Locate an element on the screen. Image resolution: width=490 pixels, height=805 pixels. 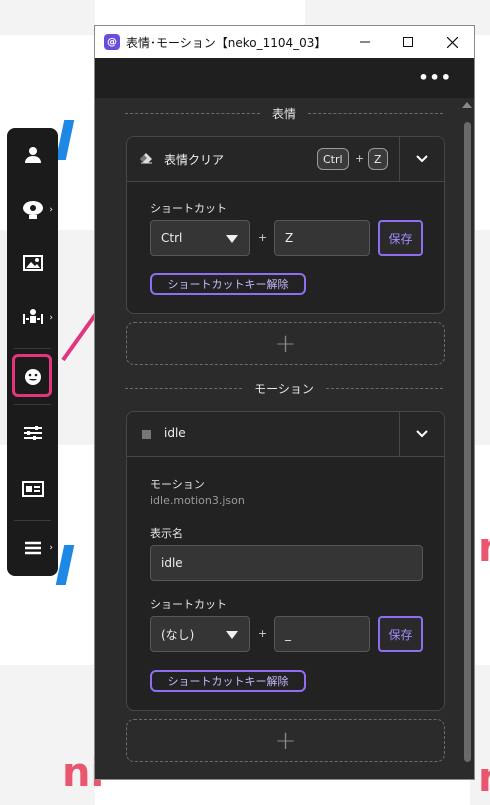
scrollbar is located at coordinates (467, 447).